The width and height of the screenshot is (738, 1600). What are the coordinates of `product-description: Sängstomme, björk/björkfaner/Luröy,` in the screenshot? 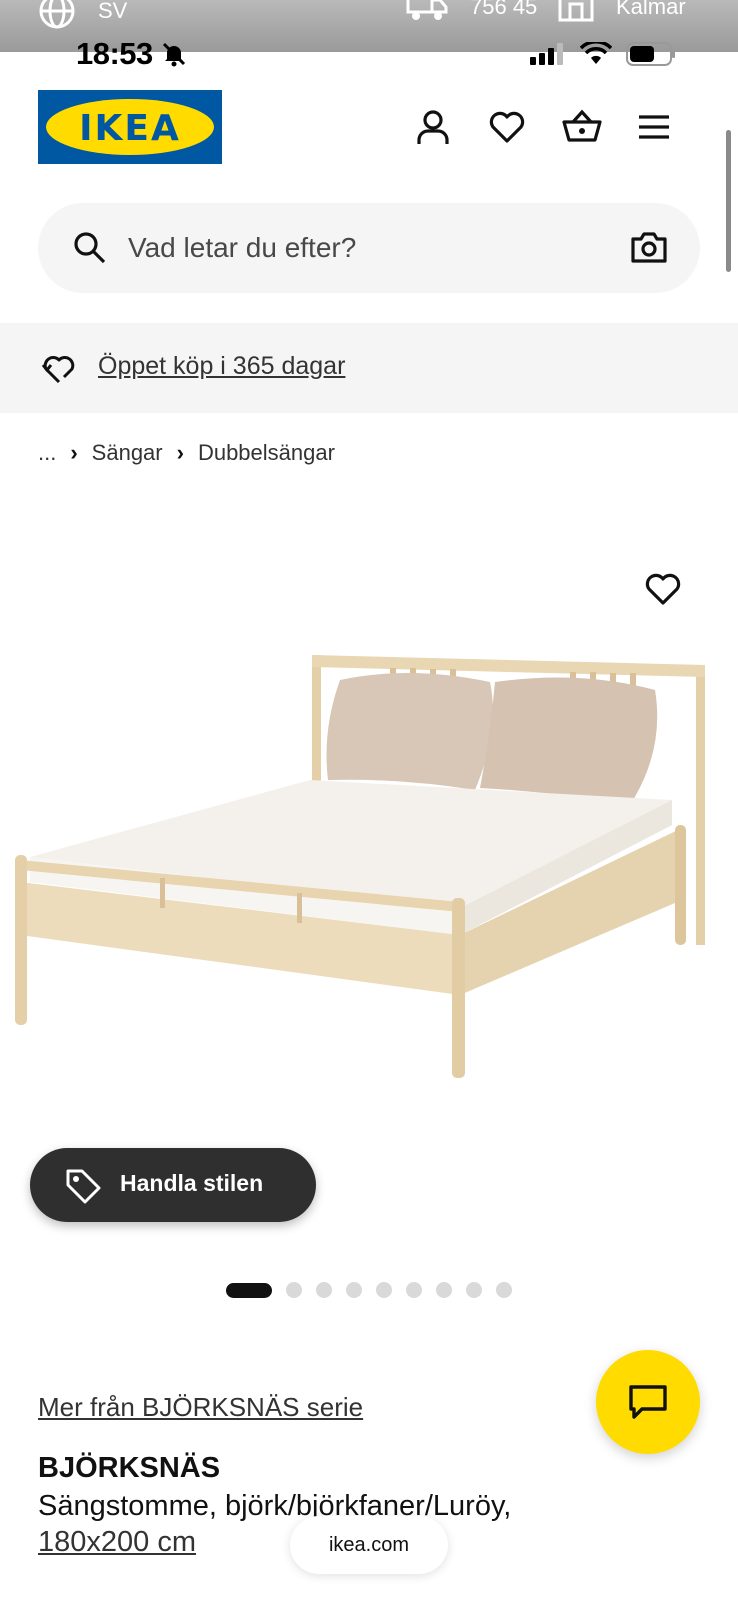 It's located at (275, 1506).